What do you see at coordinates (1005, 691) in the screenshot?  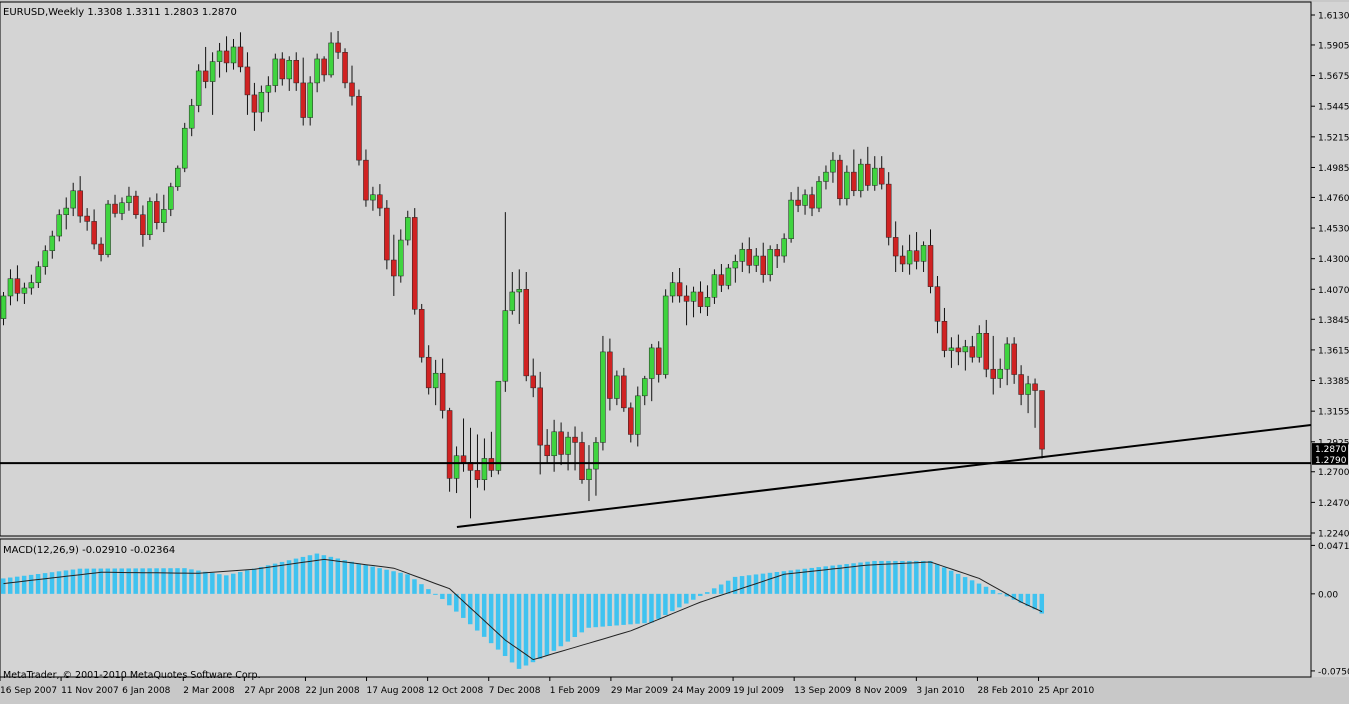 I see `x-tick-label: 28 Feb 2010` at bounding box center [1005, 691].